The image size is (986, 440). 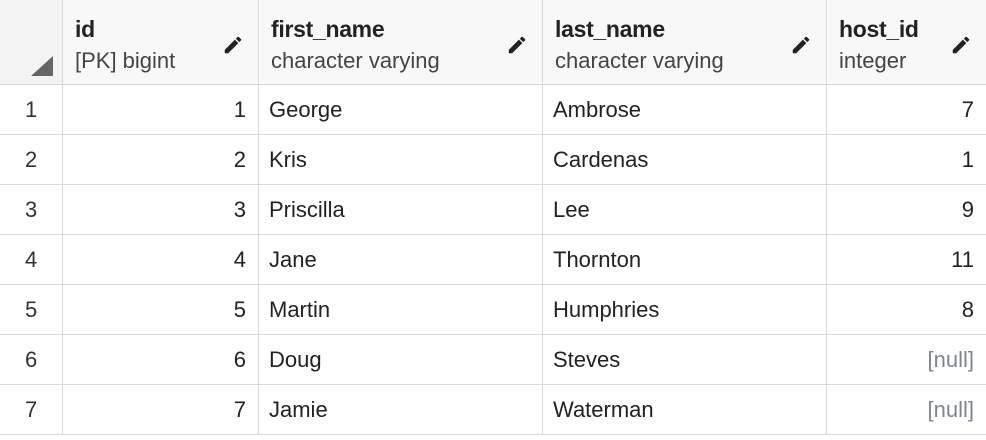 What do you see at coordinates (401, 260) in the screenshot?
I see `cell-first-name: Jane` at bounding box center [401, 260].